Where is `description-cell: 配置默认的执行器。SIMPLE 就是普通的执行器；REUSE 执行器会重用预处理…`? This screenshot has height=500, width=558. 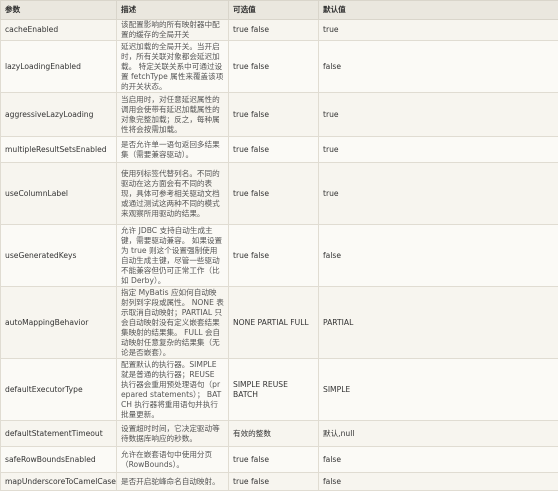
description-cell: 配置默认的执行器。SIMPLE 就是普通的执行器；REUSE 执行器会重用预处理… is located at coordinates (172, 389).